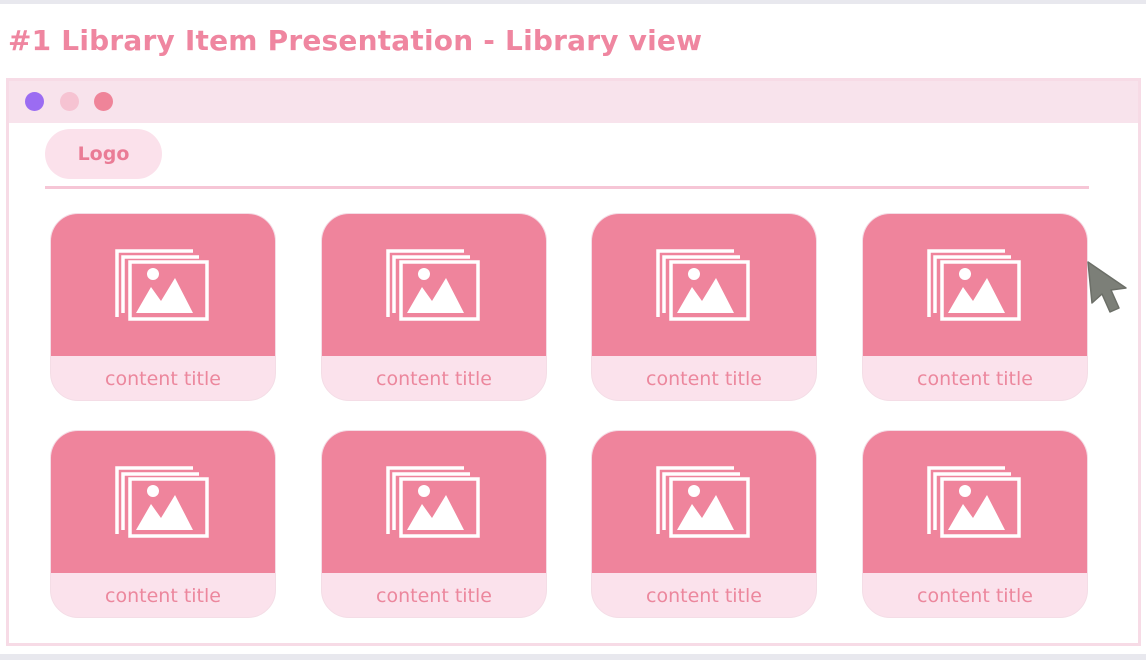 This screenshot has height=660, width=1146. I want to click on window-maximize-dot, so click(103, 101).